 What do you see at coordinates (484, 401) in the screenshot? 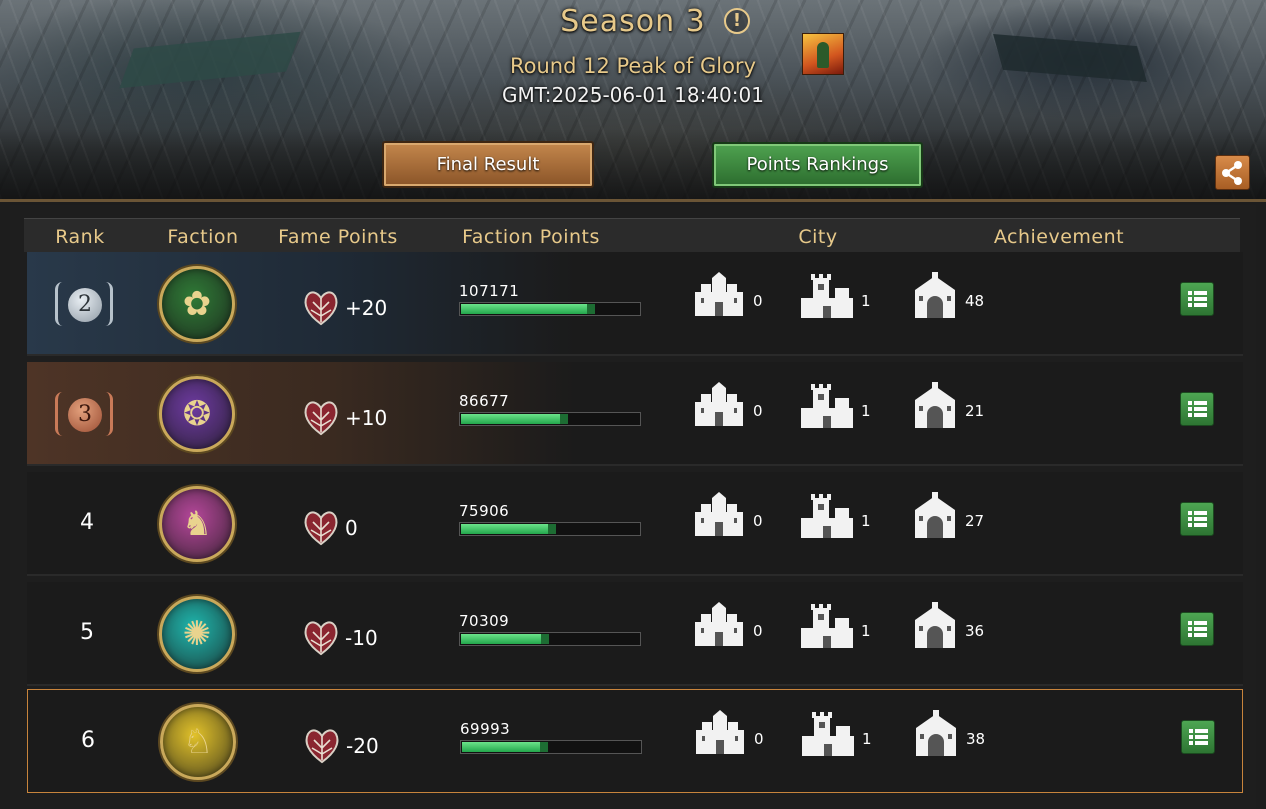
I see `faction-points-value: 86677` at bounding box center [484, 401].